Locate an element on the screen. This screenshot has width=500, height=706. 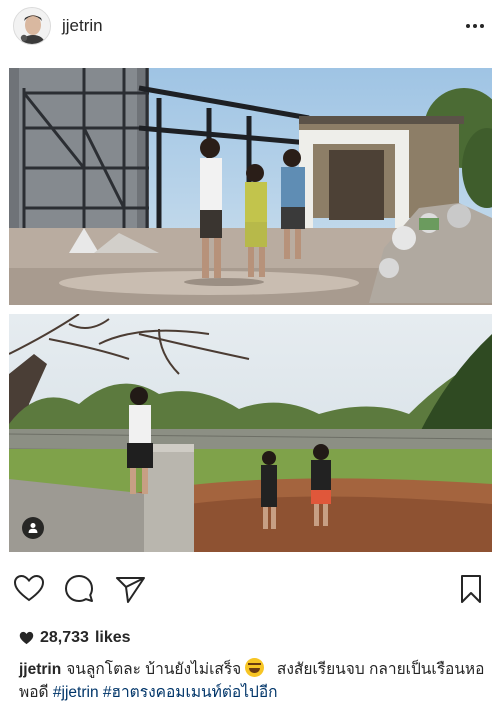
face-with-tears-of-joy-icon is located at coordinates (255, 667).